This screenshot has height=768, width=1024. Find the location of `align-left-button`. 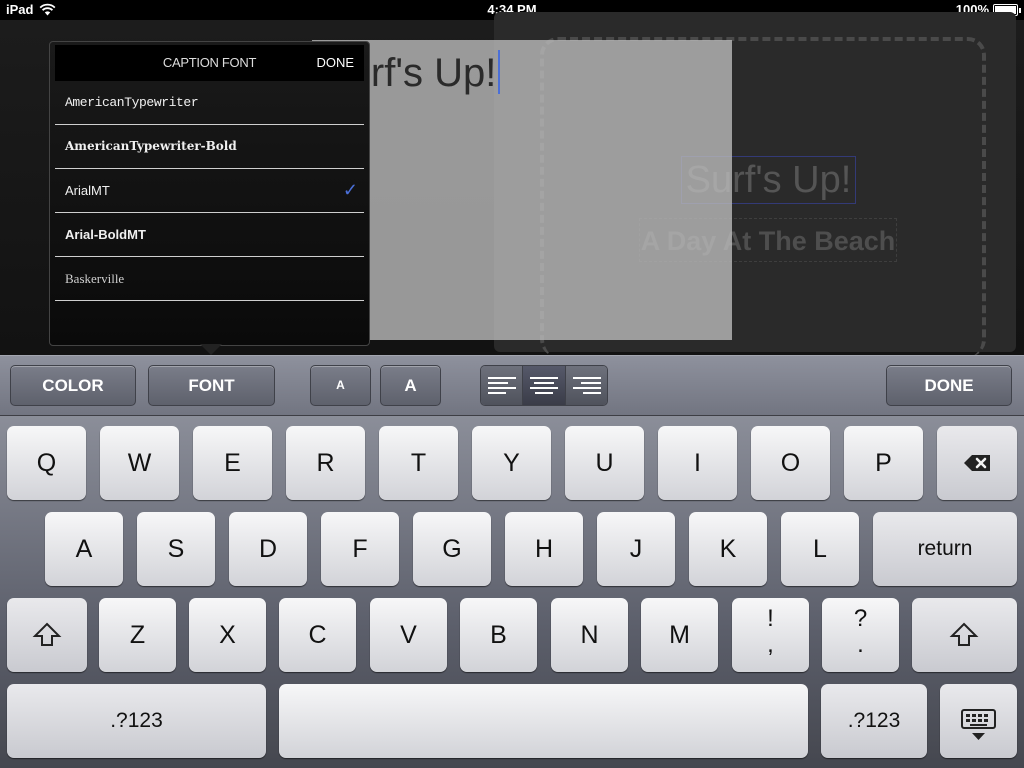

align-left-button is located at coordinates (502, 385).